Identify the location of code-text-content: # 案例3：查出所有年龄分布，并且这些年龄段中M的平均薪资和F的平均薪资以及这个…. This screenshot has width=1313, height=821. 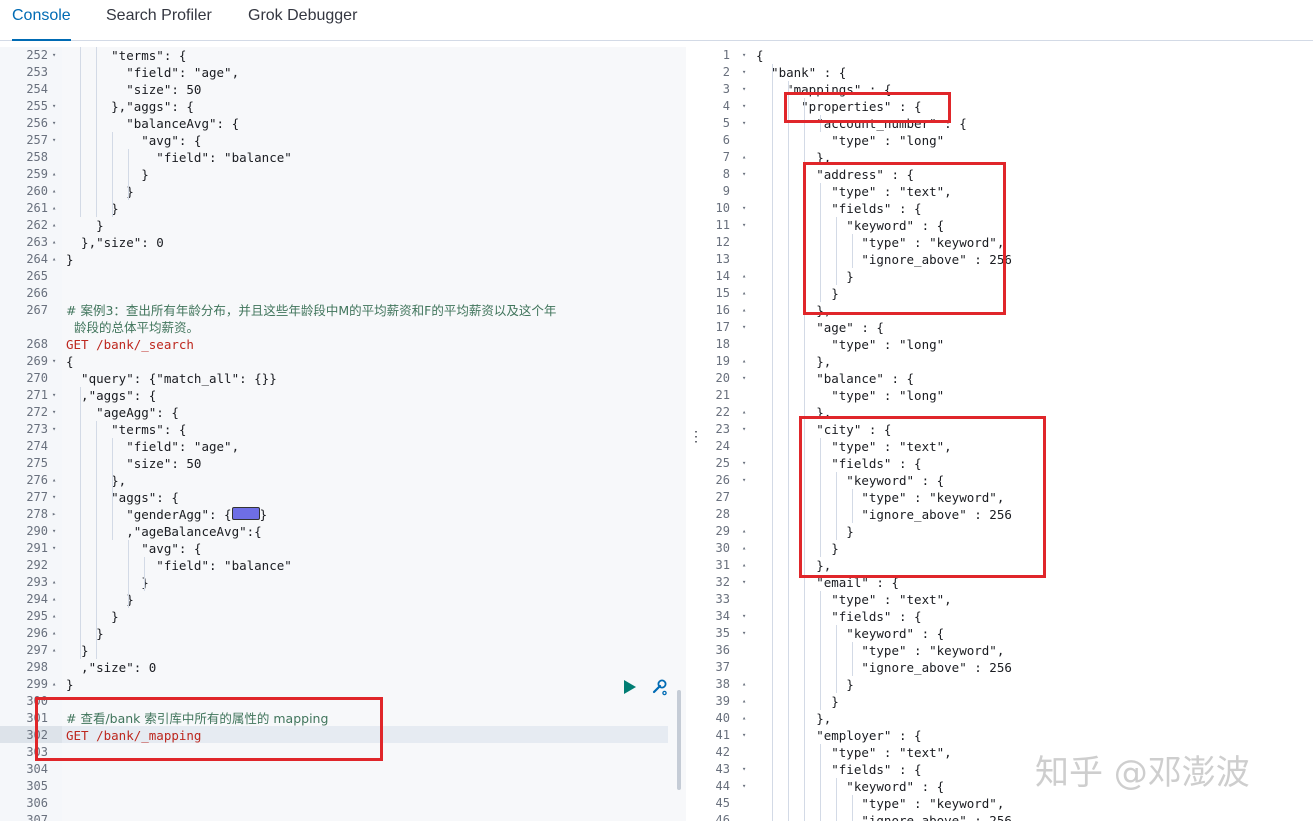
(311, 310).